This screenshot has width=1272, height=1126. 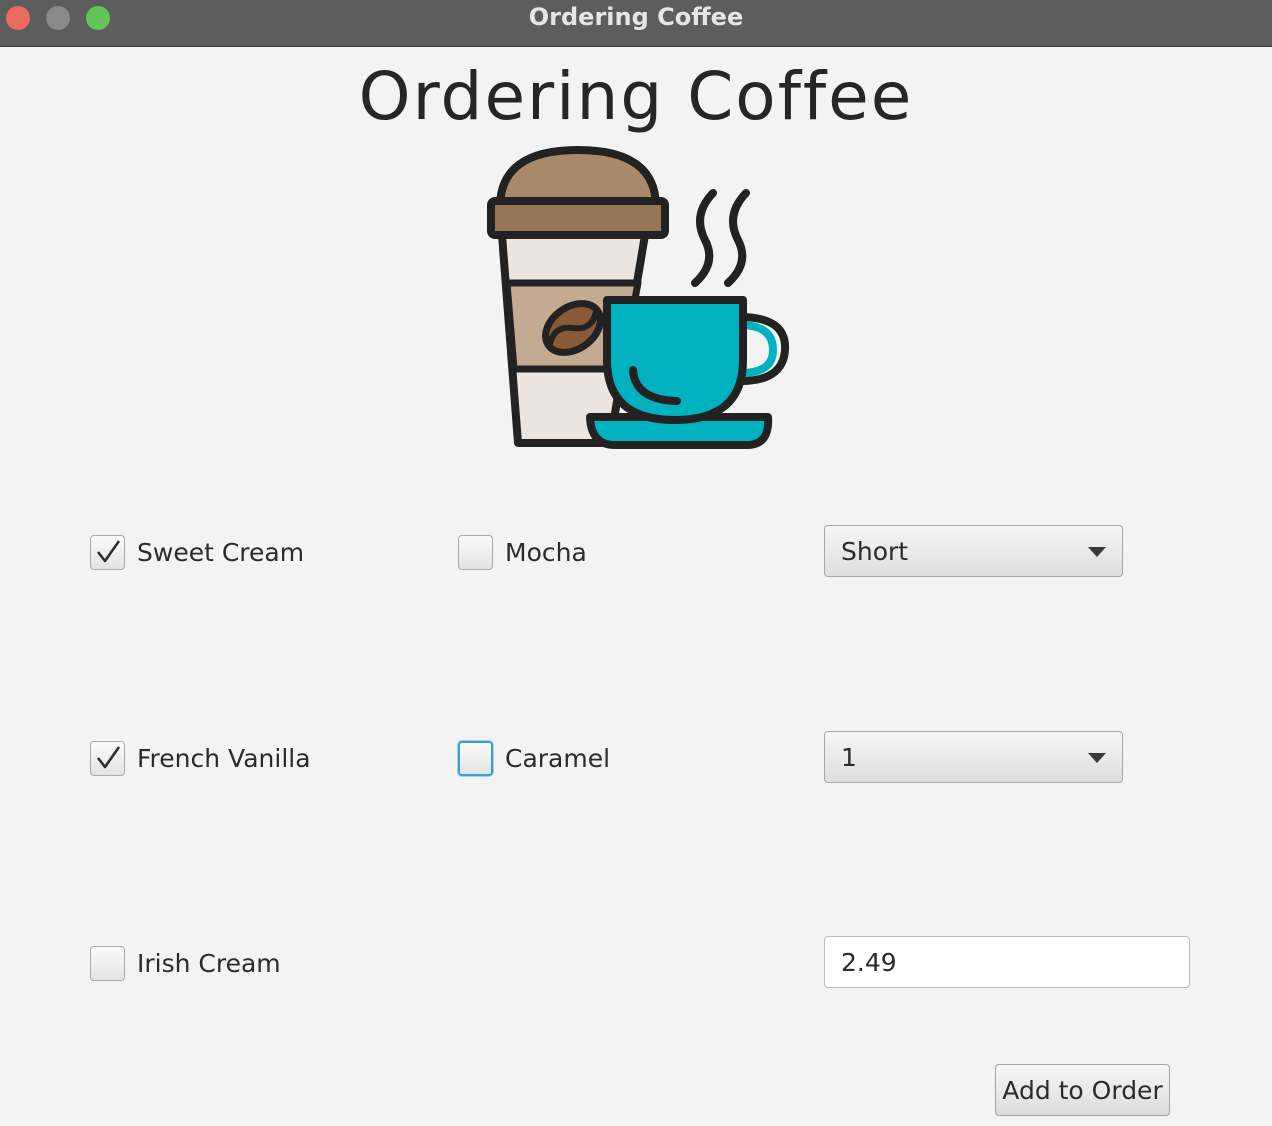 What do you see at coordinates (209, 963) in the screenshot?
I see `checkbox-label: Irish Cream` at bounding box center [209, 963].